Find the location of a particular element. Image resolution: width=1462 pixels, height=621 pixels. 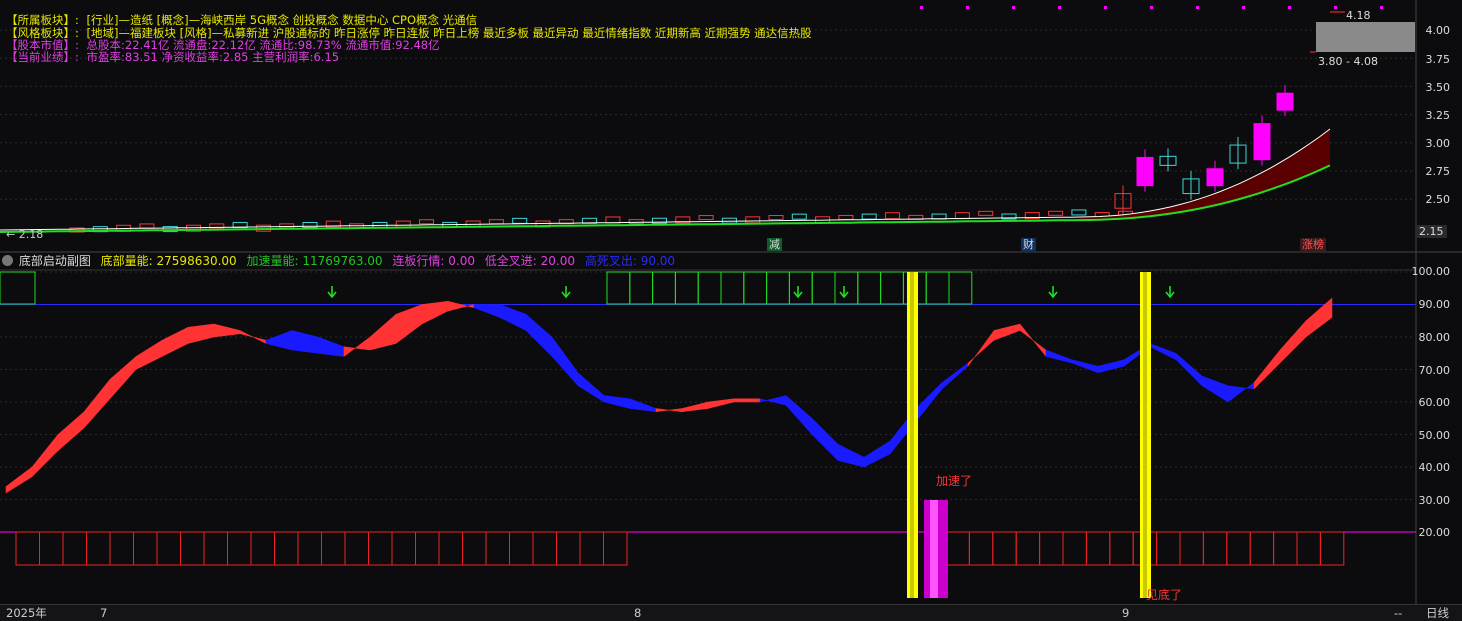

sub-chart-title: 底部启动副图 is located at coordinates (54, 261).